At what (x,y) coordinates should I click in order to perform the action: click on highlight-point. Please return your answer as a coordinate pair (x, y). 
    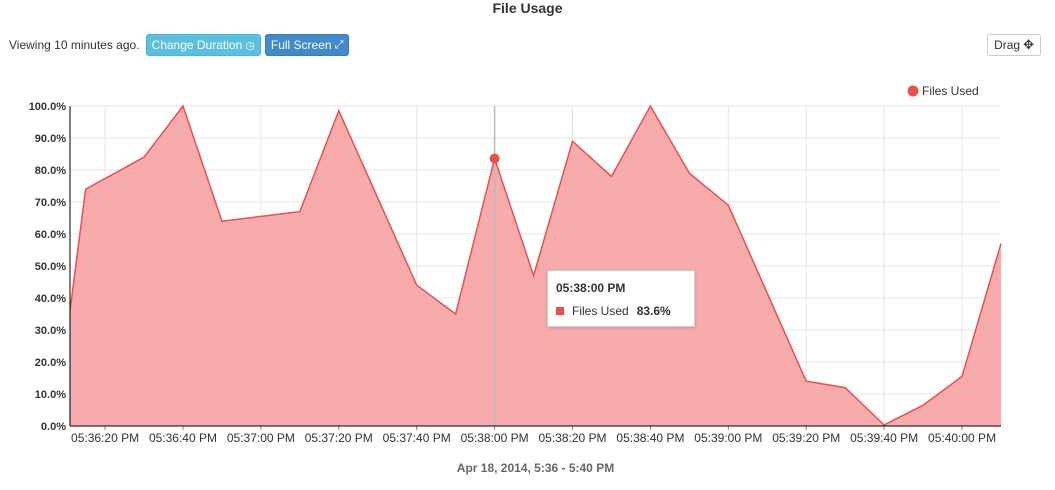
    Looking at the image, I should click on (494, 158).